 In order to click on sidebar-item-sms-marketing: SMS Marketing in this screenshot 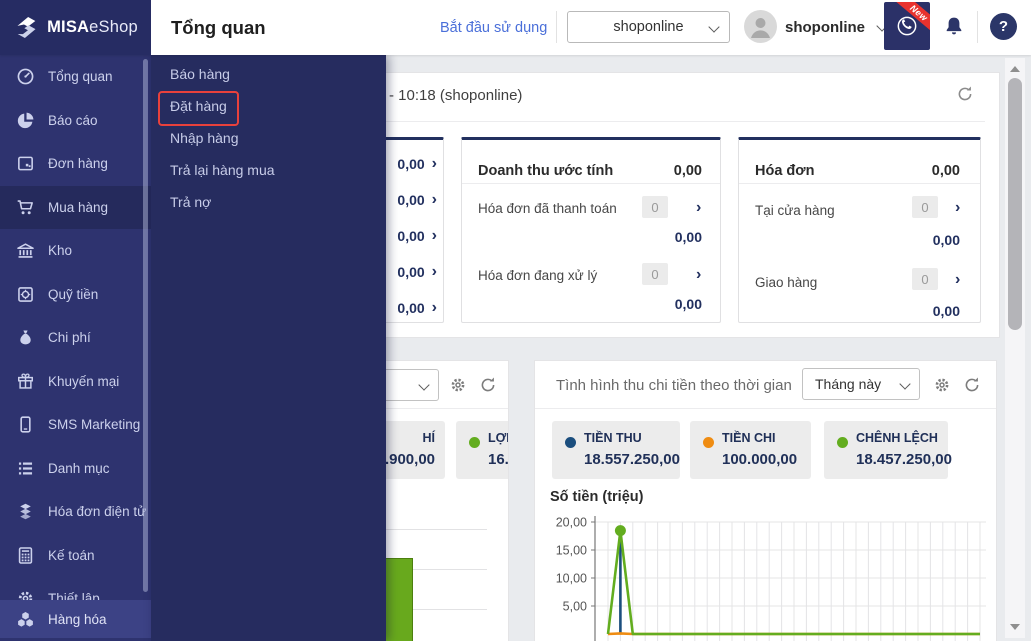, I will do `click(75, 425)`.